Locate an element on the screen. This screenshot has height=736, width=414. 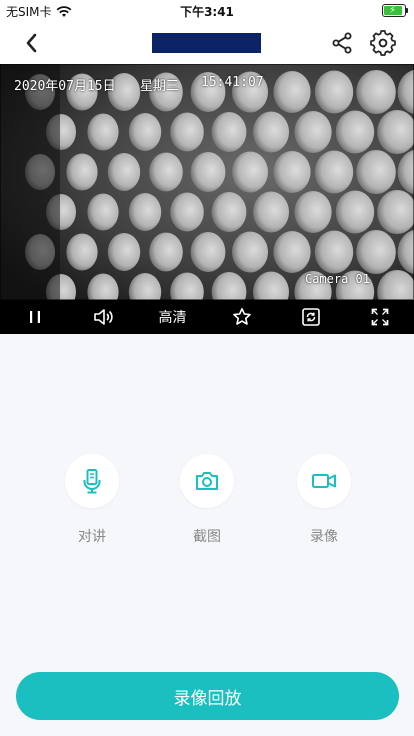
video-control-bar: 高清 is located at coordinates (207, 317).